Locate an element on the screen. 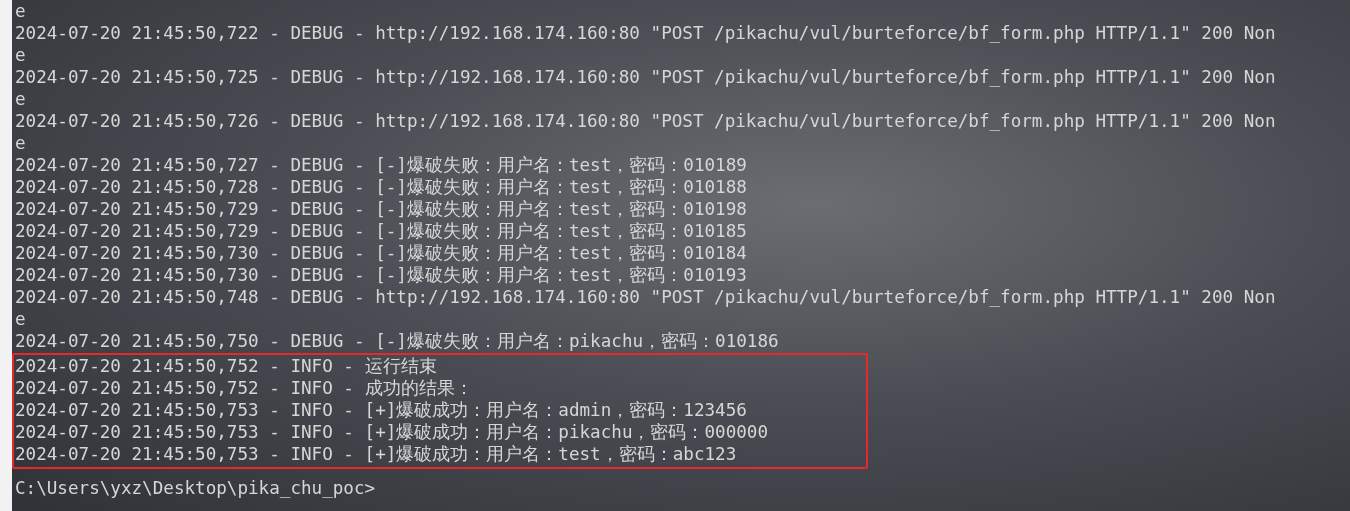 The image size is (1350, 511). log-line: 2024-07-20 21:45:50,753 - INFO - [+]爆破成功：用户名：pikachu，密码：000000 is located at coordinates (392, 432).